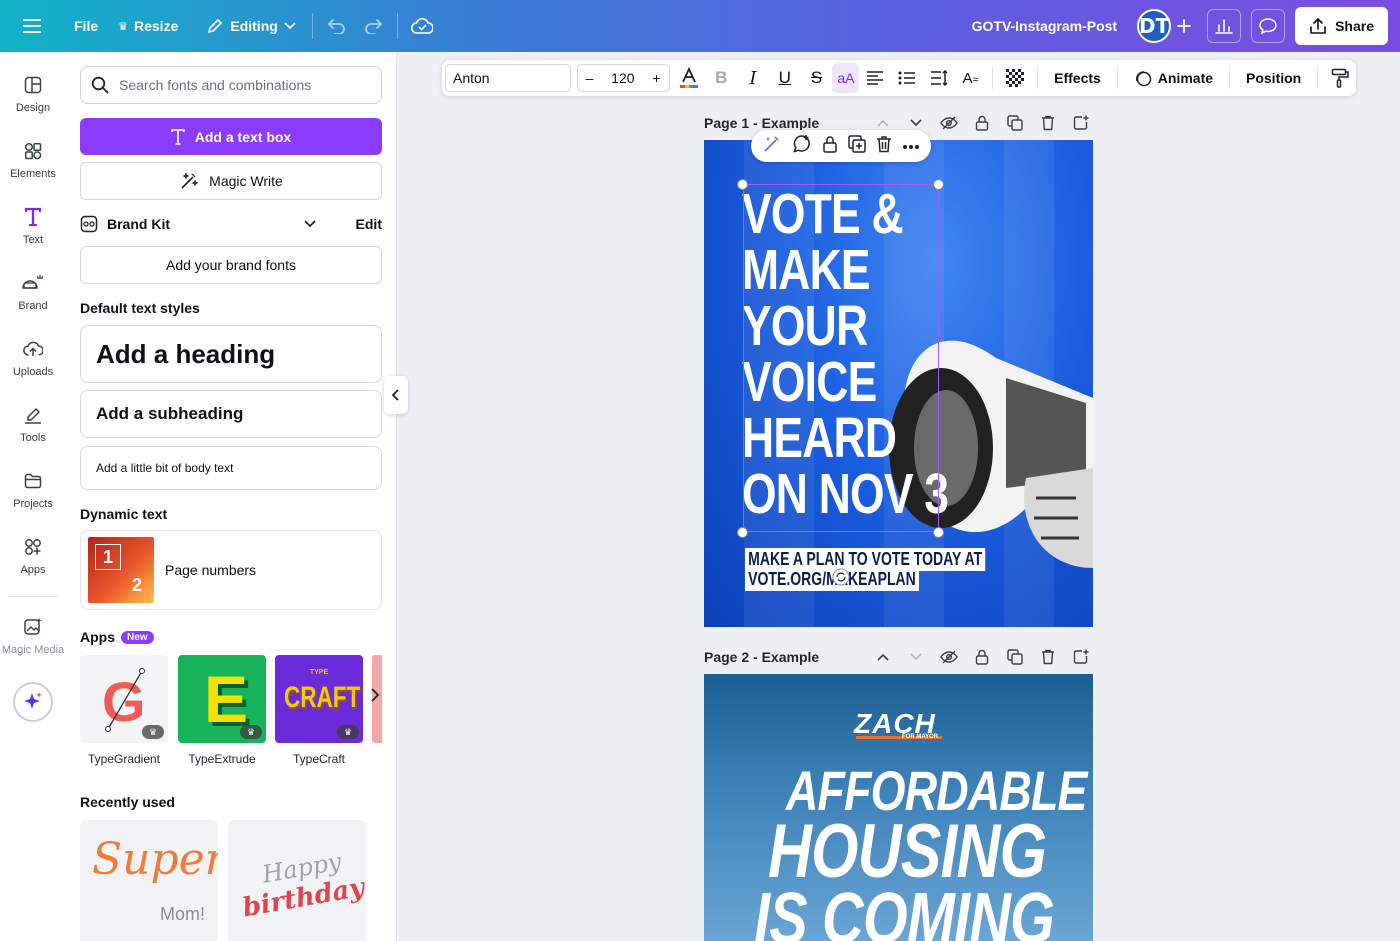 The image size is (1400, 941). I want to click on font-size-stepper: – 120 +, so click(623, 78).